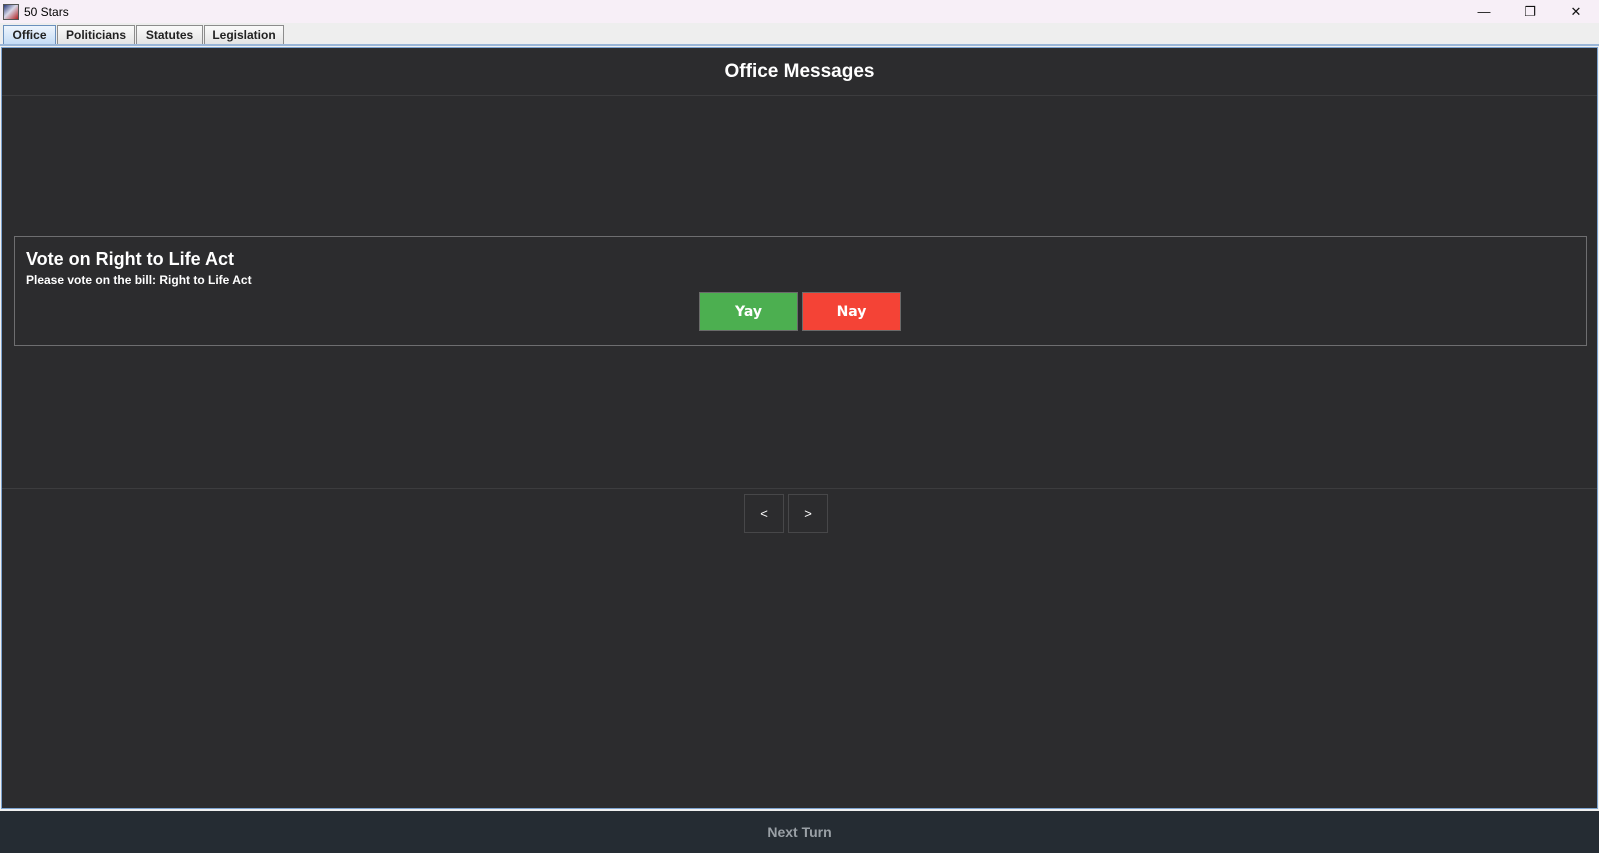 This screenshot has height=853, width=1599. What do you see at coordinates (764, 513) in the screenshot?
I see `previous-message-button: <` at bounding box center [764, 513].